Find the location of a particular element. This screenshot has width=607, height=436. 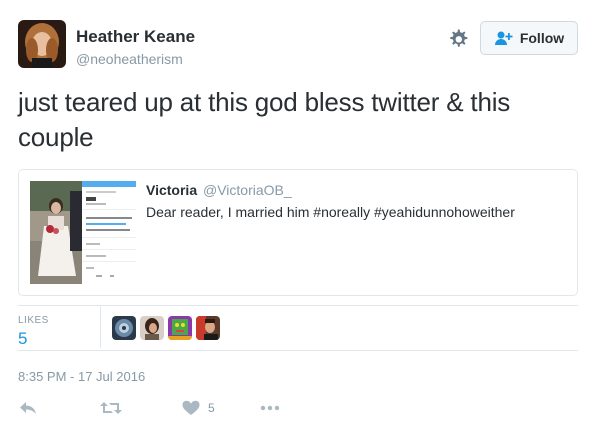

quoted-author: Victoria @VictoriaOB_ is located at coordinates (219, 190).